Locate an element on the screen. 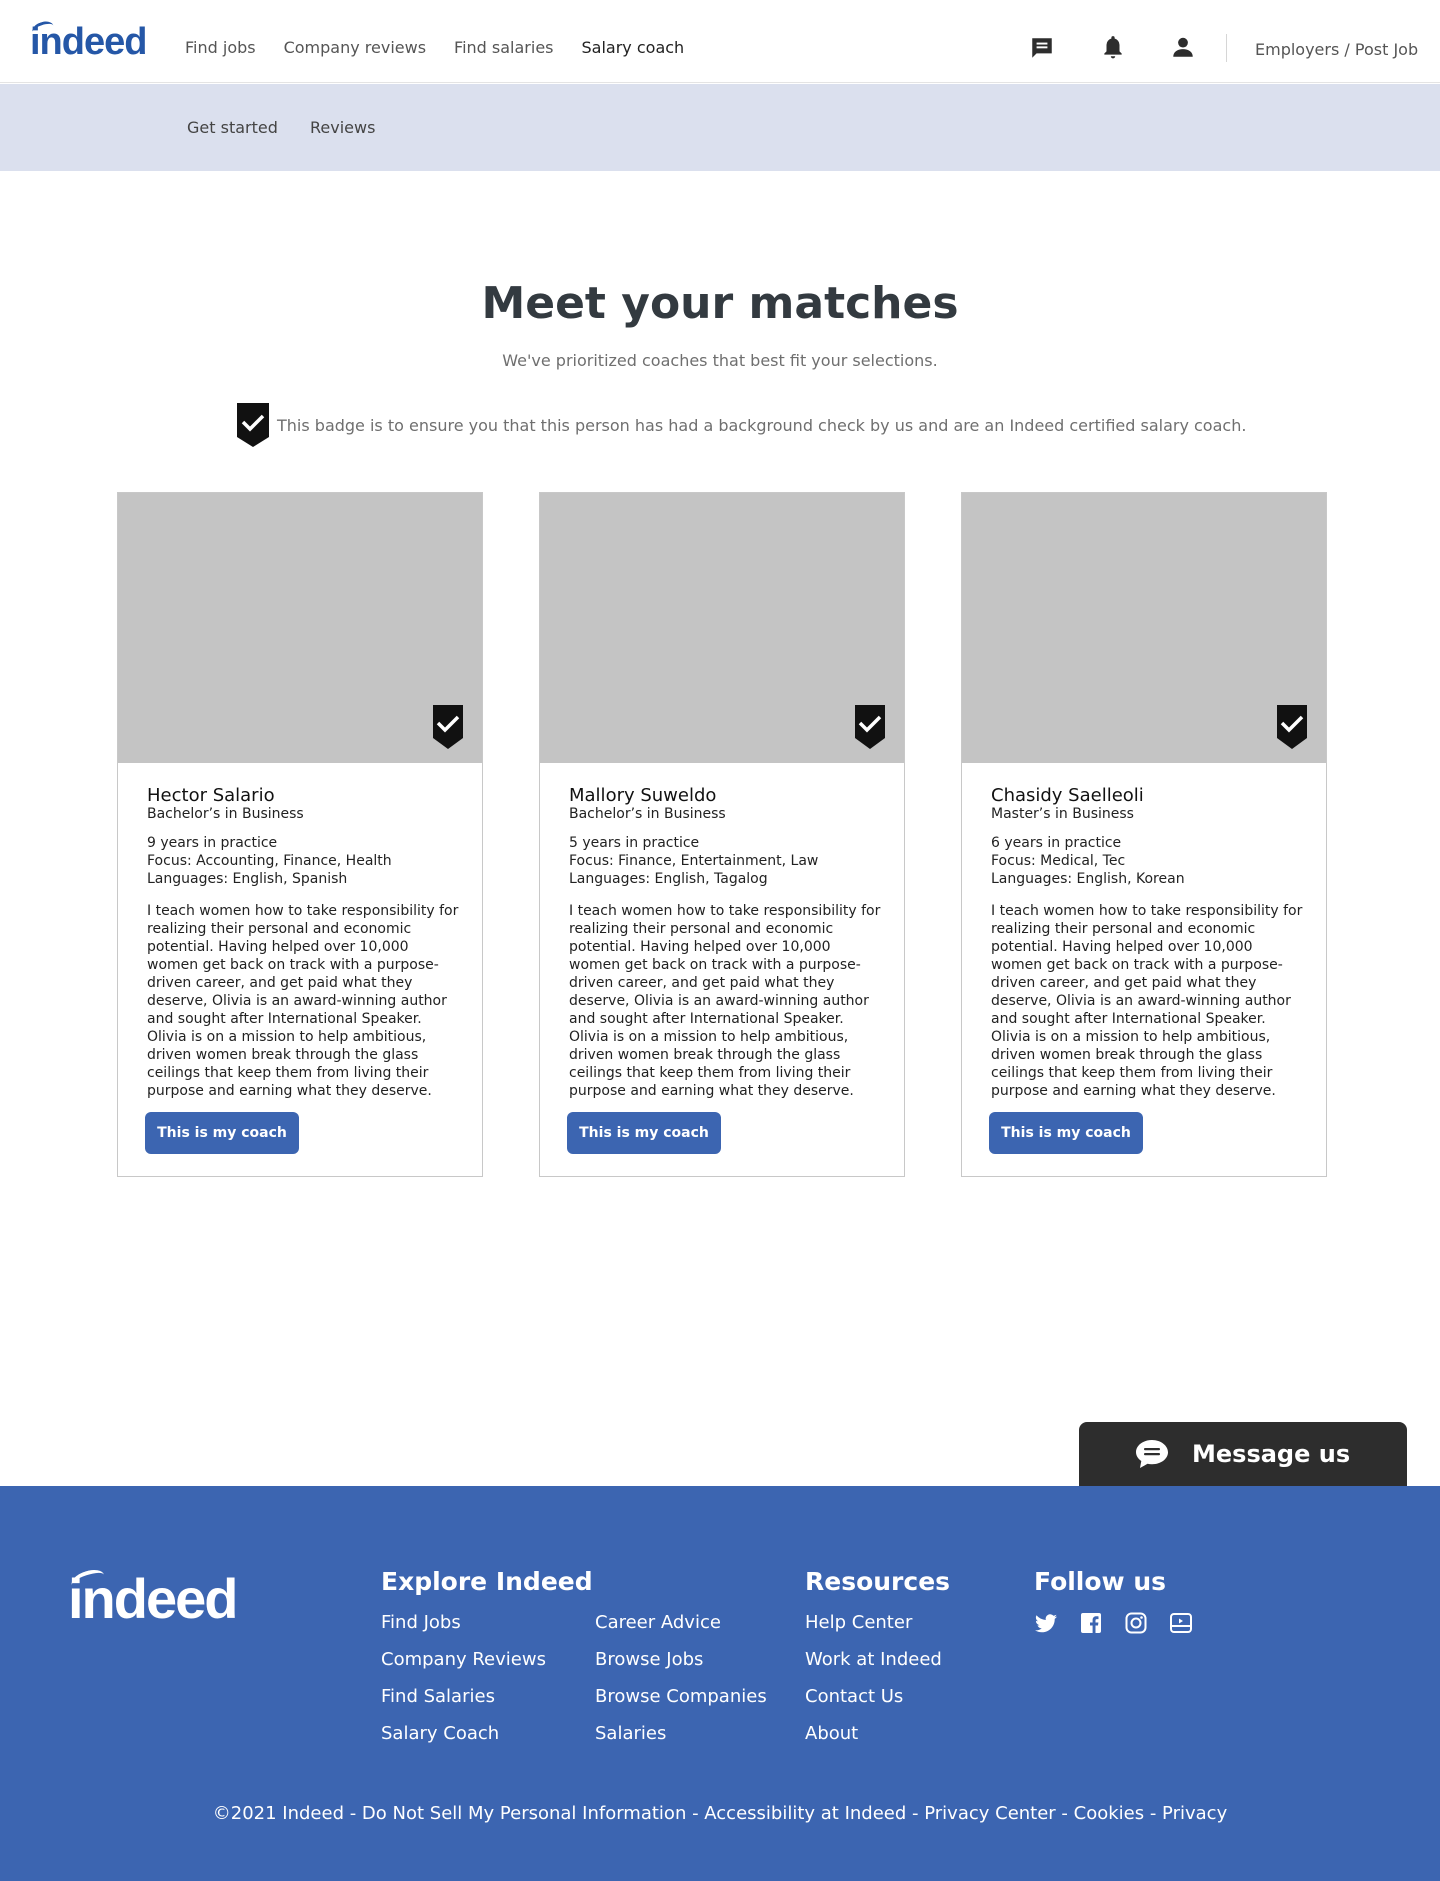 The height and width of the screenshot is (1881, 1440). chat-bubble-icon is located at coordinates (1152, 1454).